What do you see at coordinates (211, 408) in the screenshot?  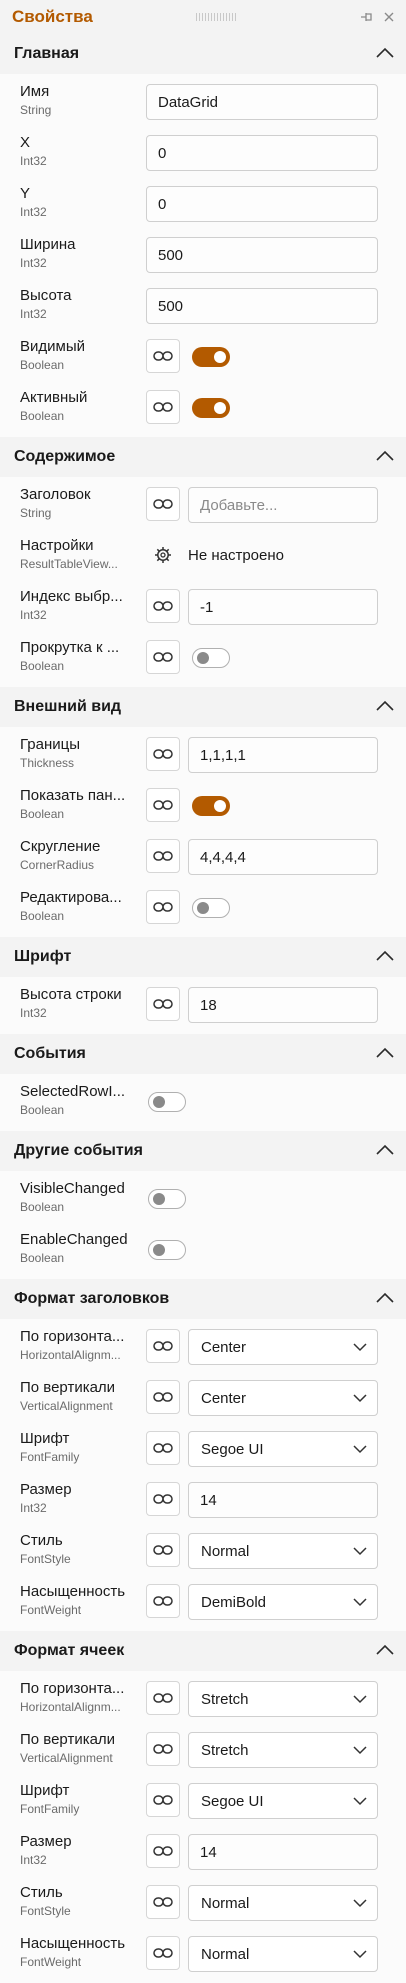 I see `enabled-toggle` at bounding box center [211, 408].